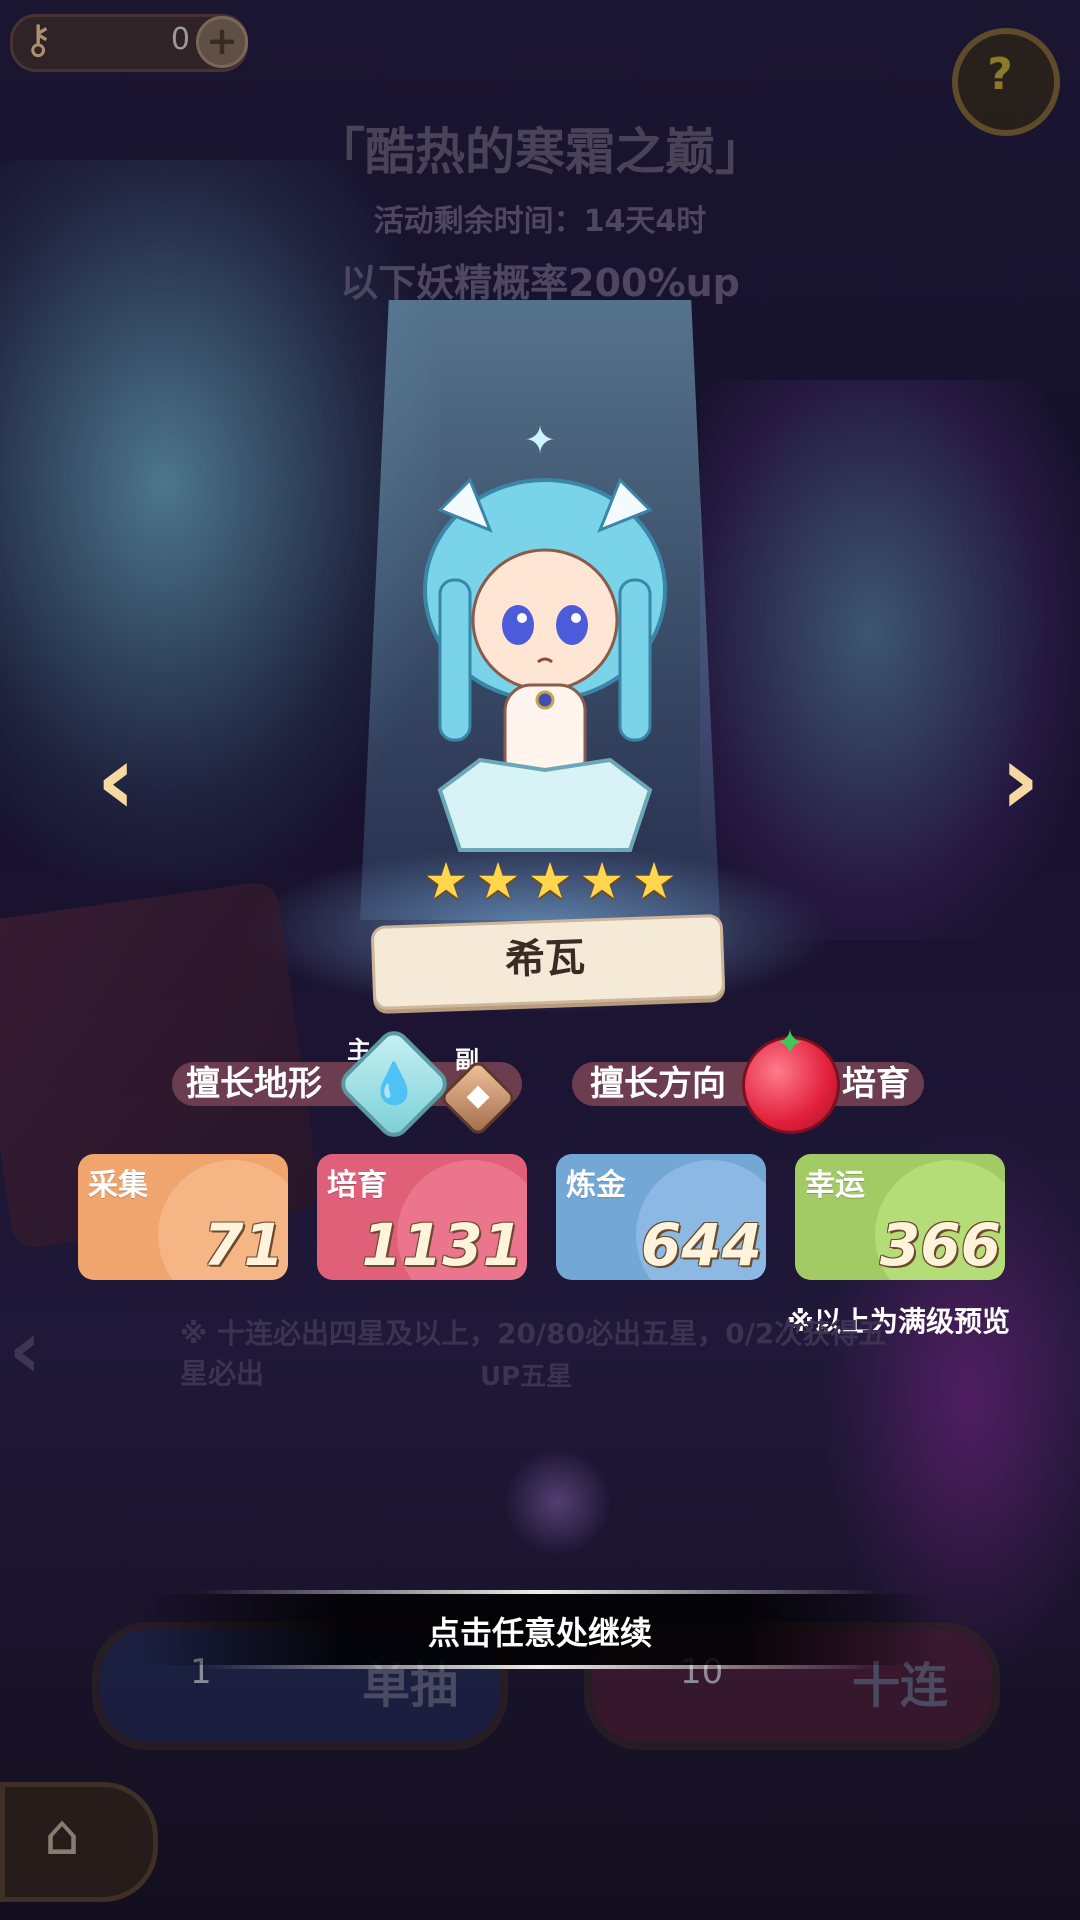 Image resolution: width=1080 pixels, height=1920 pixels. Describe the element at coordinates (545, 670) in the screenshot. I see `fairy-character` at that location.